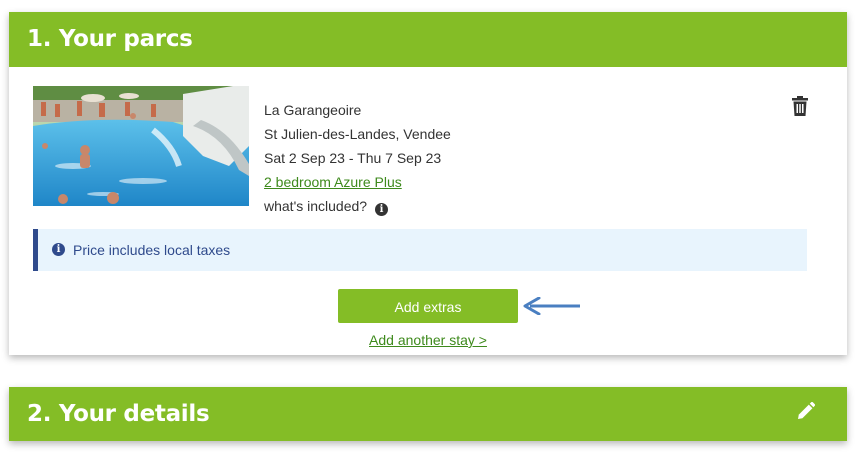 The width and height of the screenshot is (858, 463). I want to click on your-details-header: 2. Your details, so click(428, 414).